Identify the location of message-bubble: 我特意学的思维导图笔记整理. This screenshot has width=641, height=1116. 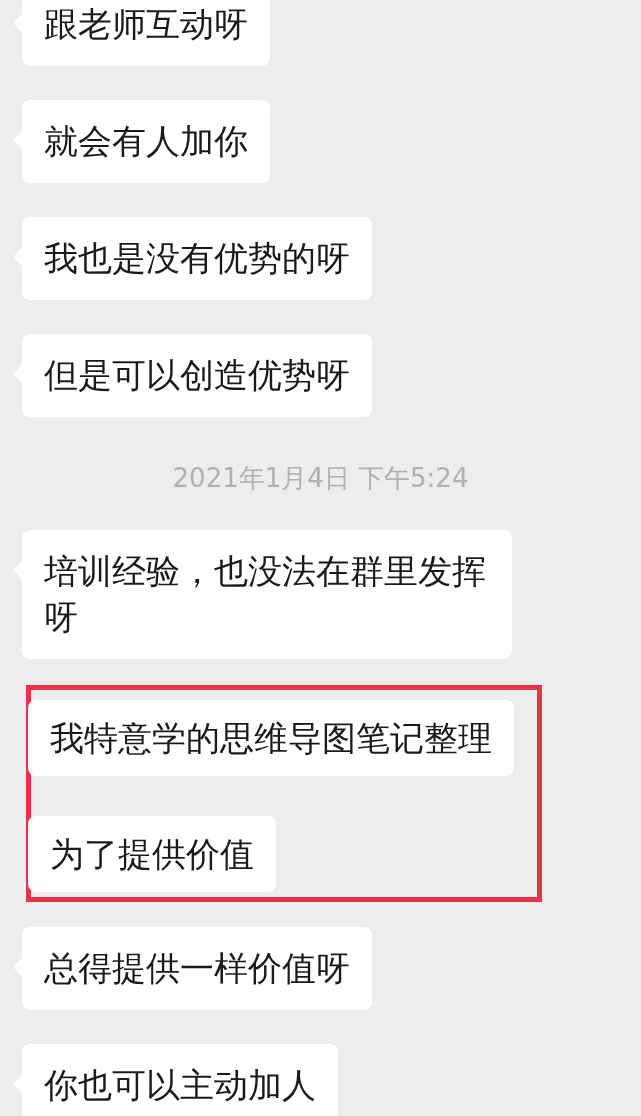
(271, 738).